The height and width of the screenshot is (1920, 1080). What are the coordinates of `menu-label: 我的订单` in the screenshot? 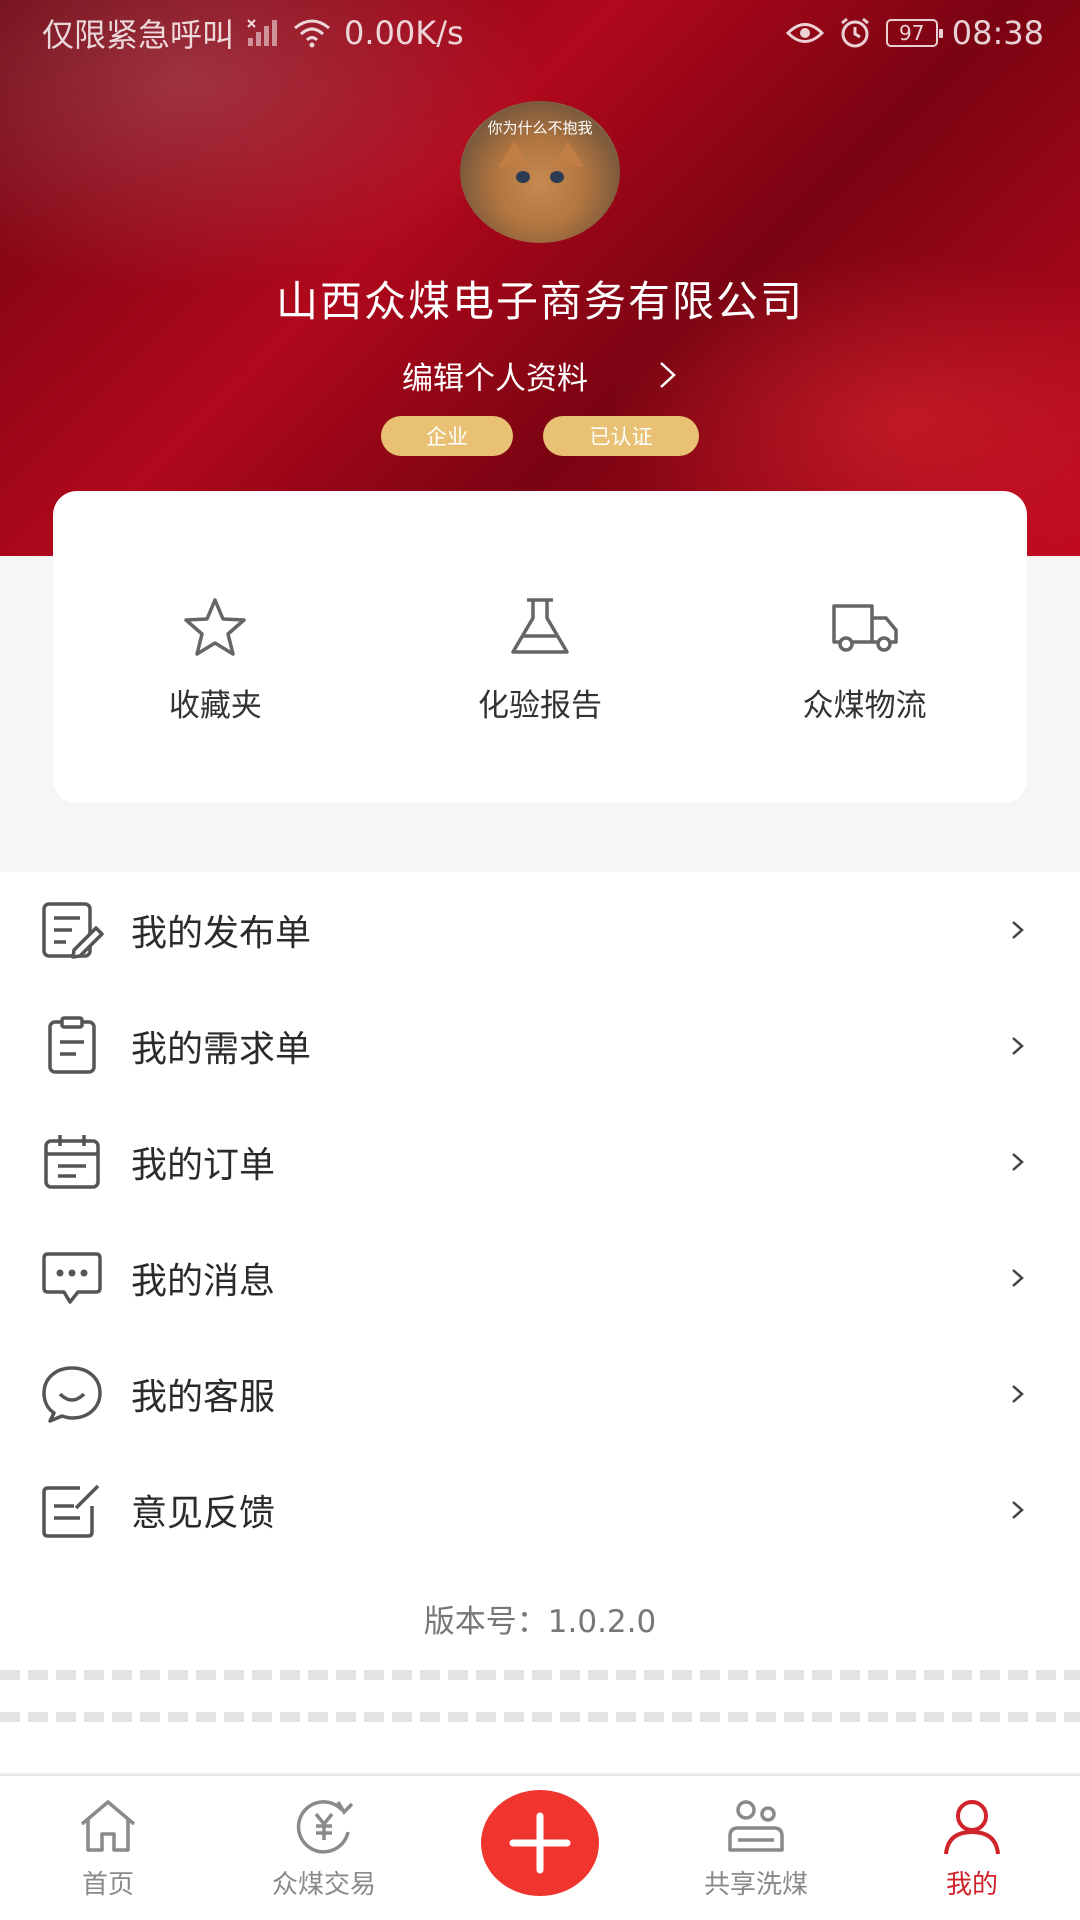 It's located at (203, 1165).